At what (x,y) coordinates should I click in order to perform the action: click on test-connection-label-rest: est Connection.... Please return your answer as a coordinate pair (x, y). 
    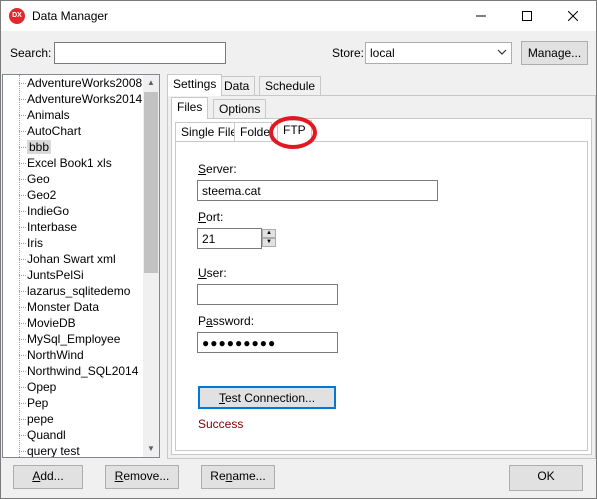
    Looking at the image, I should click on (270, 398).